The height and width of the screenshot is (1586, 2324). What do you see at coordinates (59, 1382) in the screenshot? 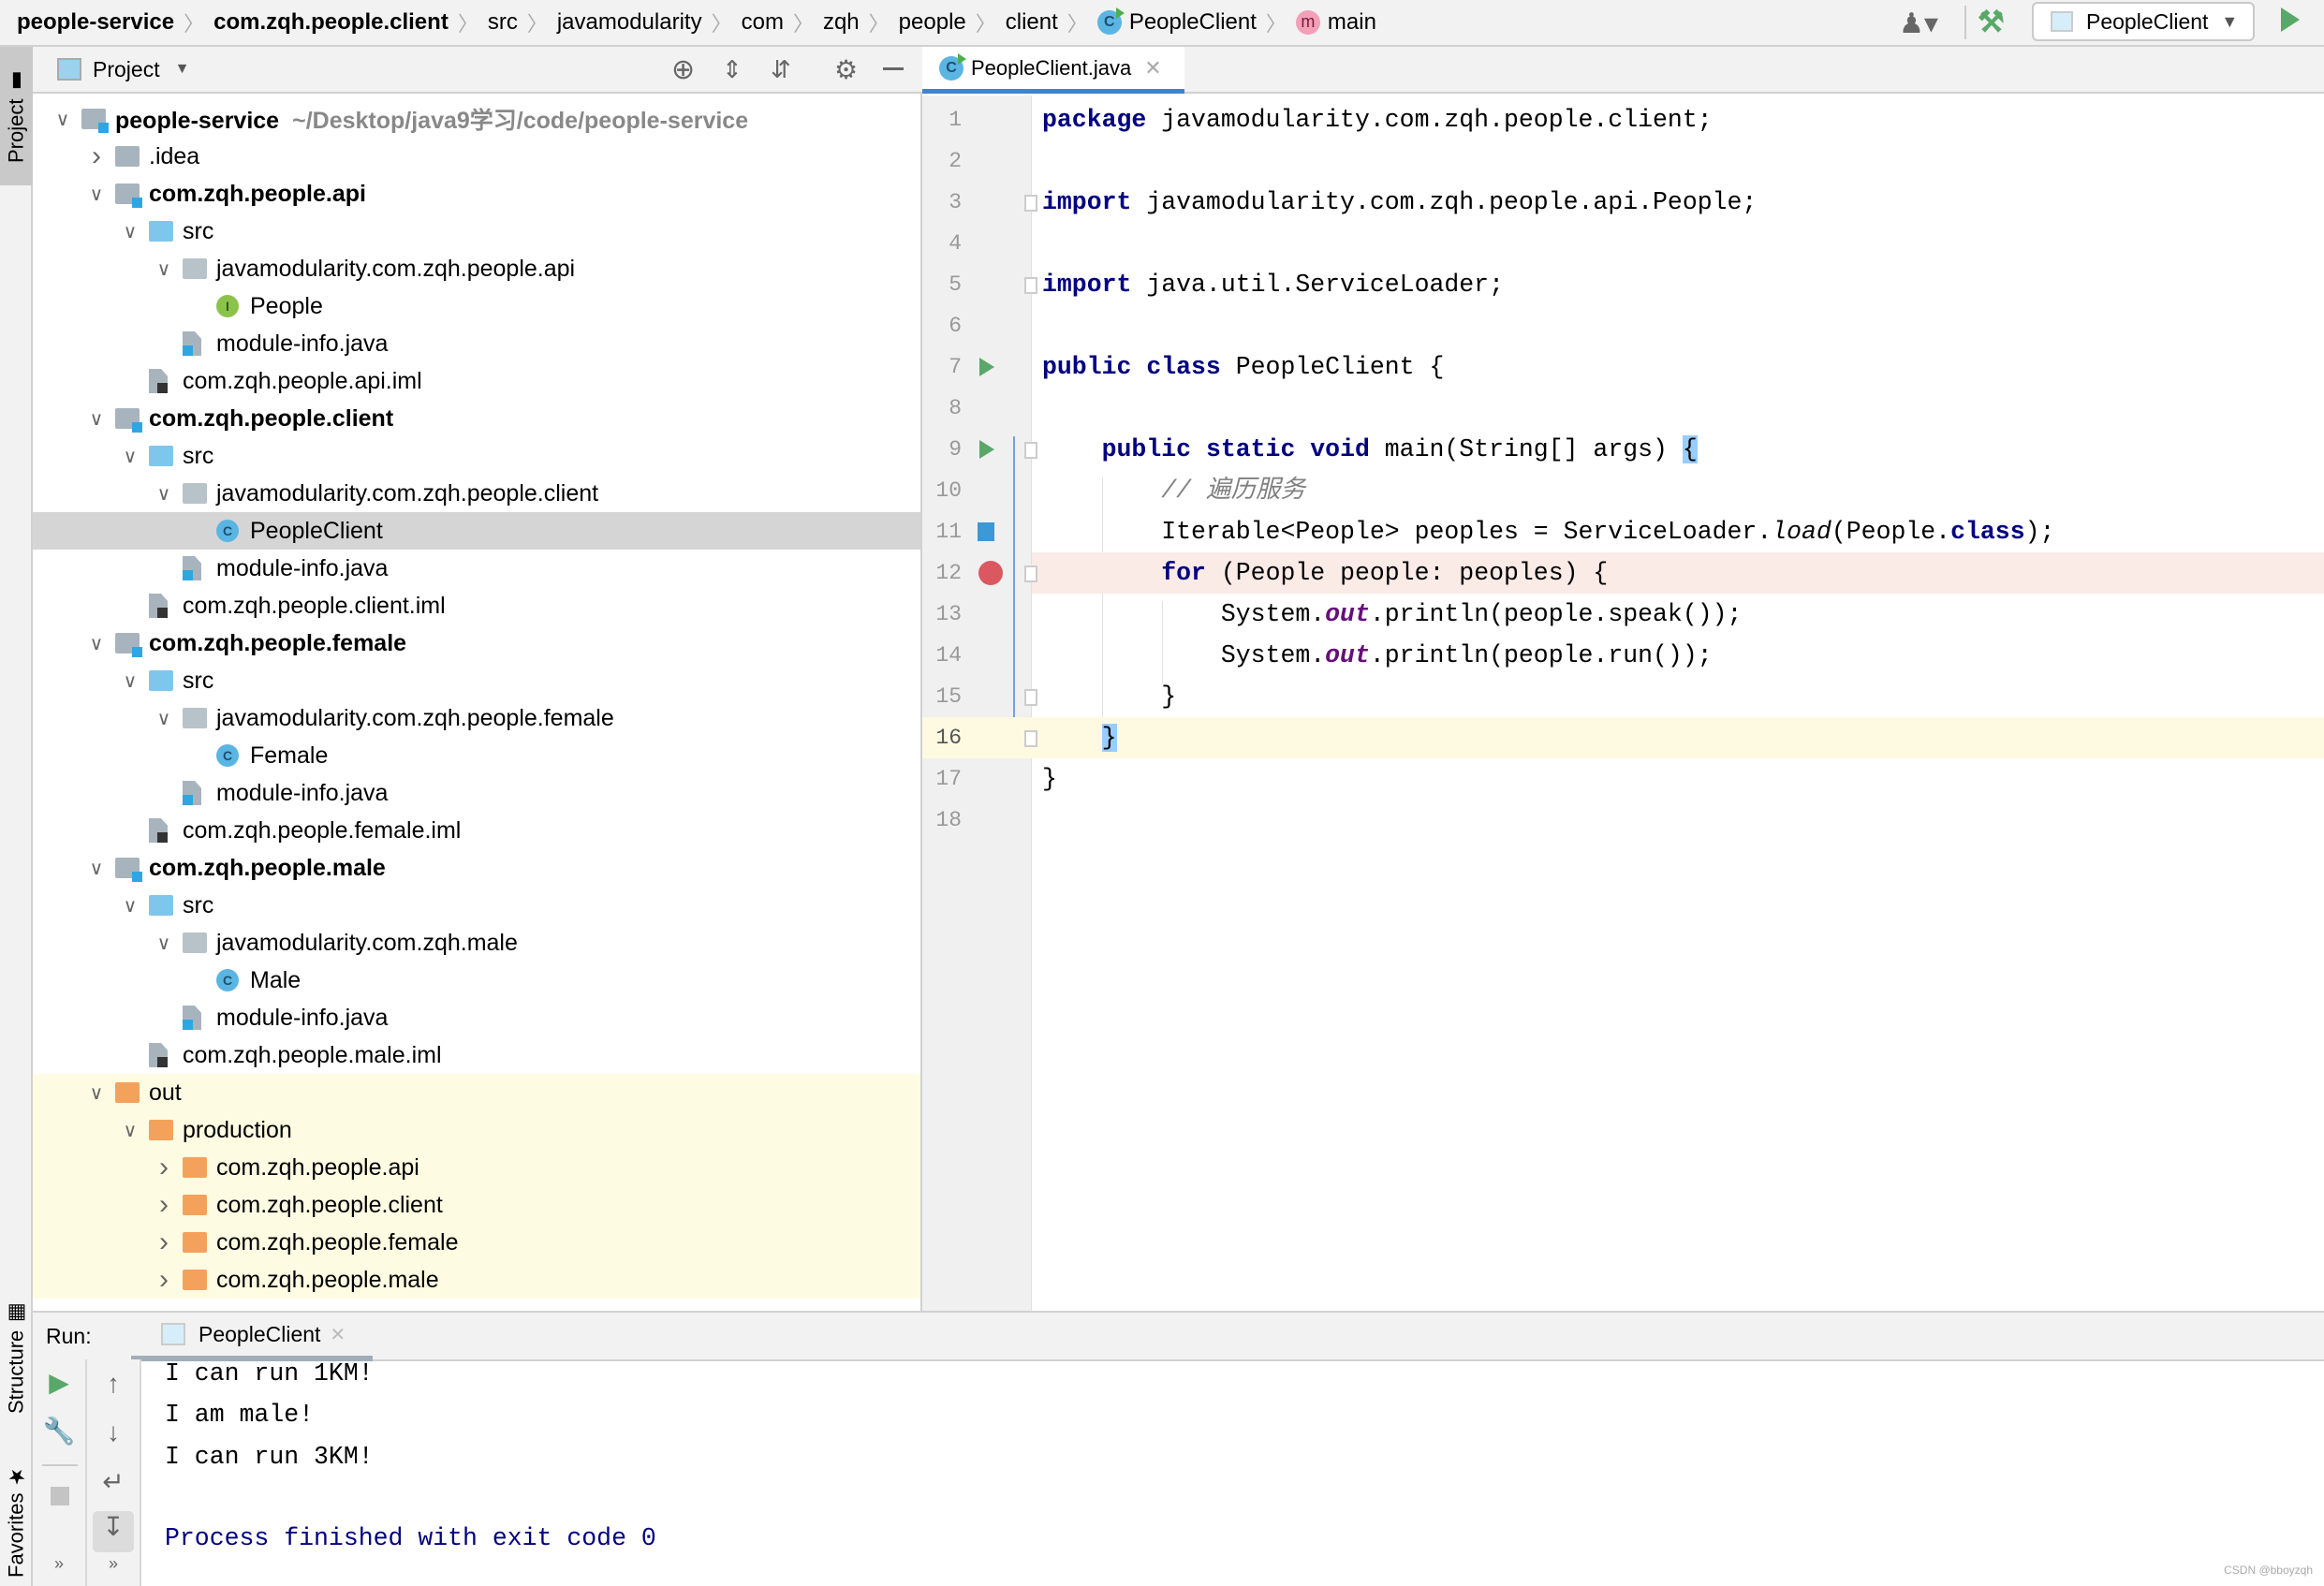
I see `rerun-icon: ▶` at bounding box center [59, 1382].